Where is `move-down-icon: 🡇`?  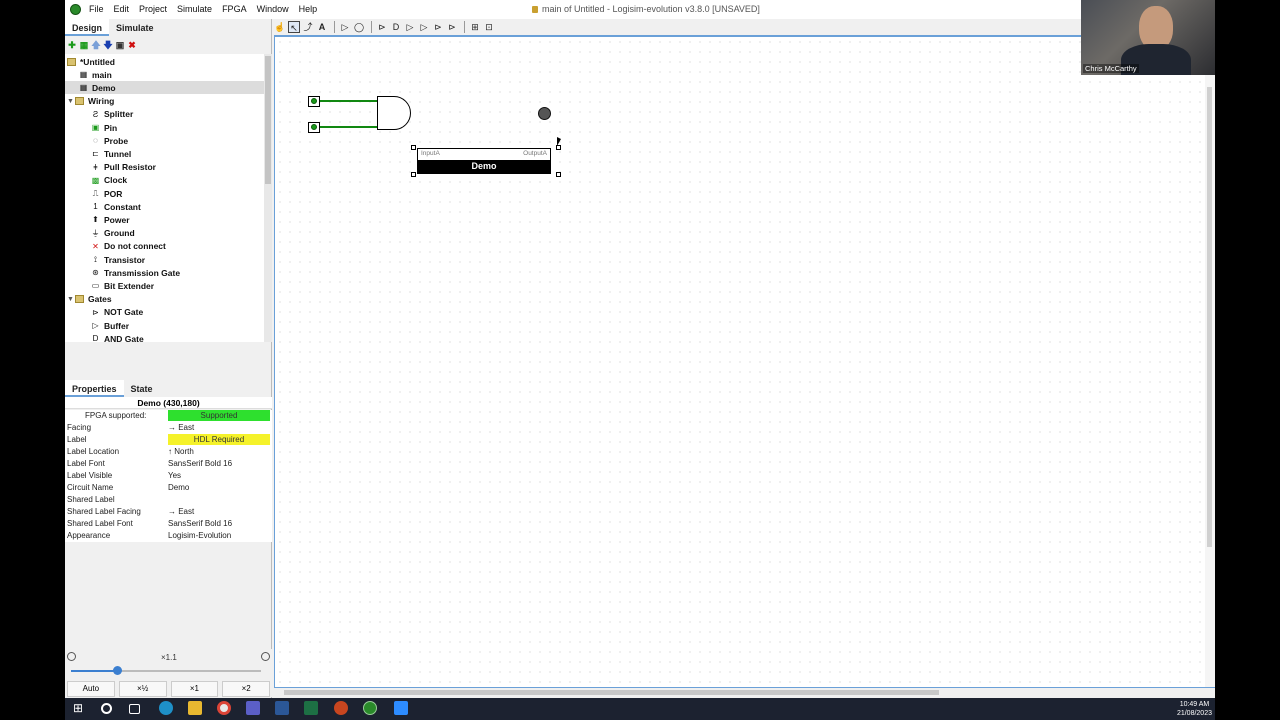
move-down-icon: 🡇 is located at coordinates (108, 45).